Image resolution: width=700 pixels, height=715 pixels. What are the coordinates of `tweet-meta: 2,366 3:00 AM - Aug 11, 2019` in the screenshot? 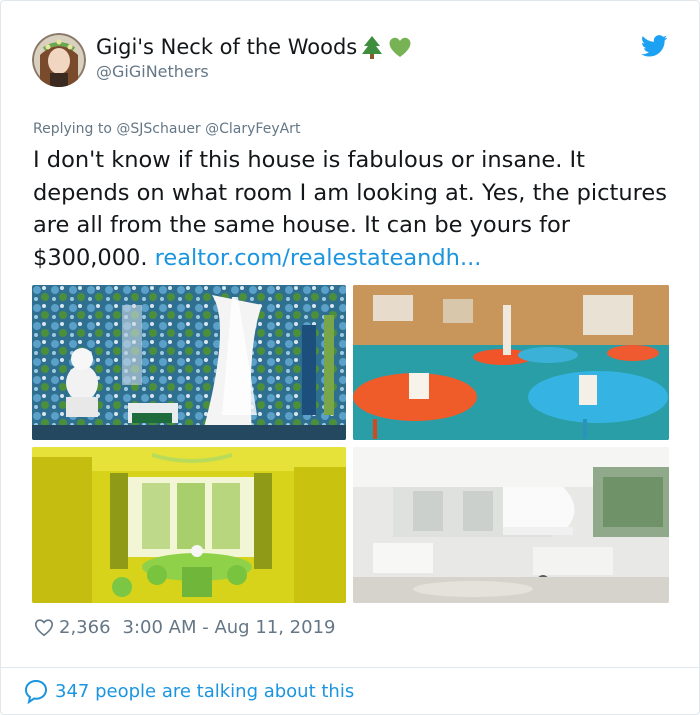 It's located at (184, 627).